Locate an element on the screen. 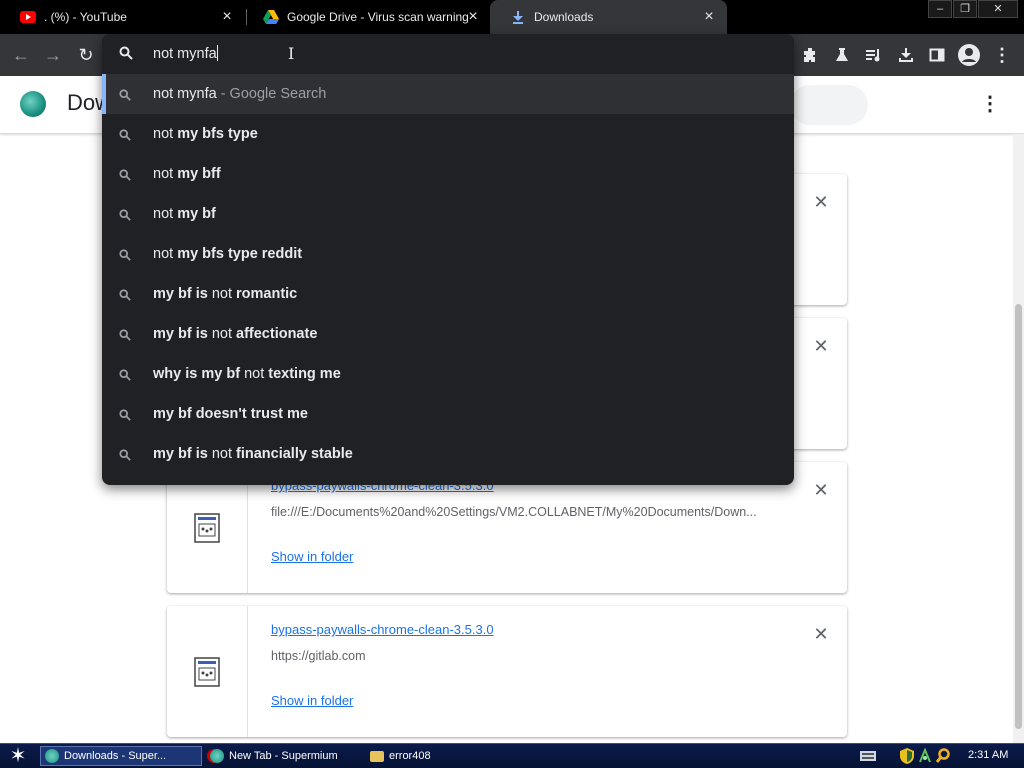  download-source-url: https://gitlab.com is located at coordinates (318, 656).